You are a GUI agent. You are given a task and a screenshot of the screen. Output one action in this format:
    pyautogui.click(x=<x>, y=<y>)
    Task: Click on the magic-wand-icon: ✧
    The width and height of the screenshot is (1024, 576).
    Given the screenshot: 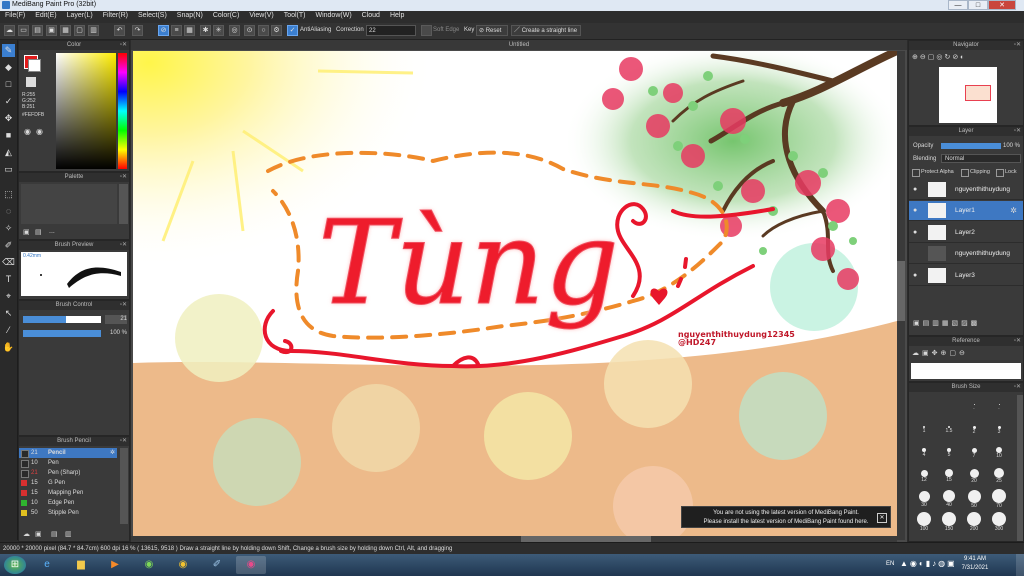 What is the action you would take?
    pyautogui.click(x=8, y=228)
    